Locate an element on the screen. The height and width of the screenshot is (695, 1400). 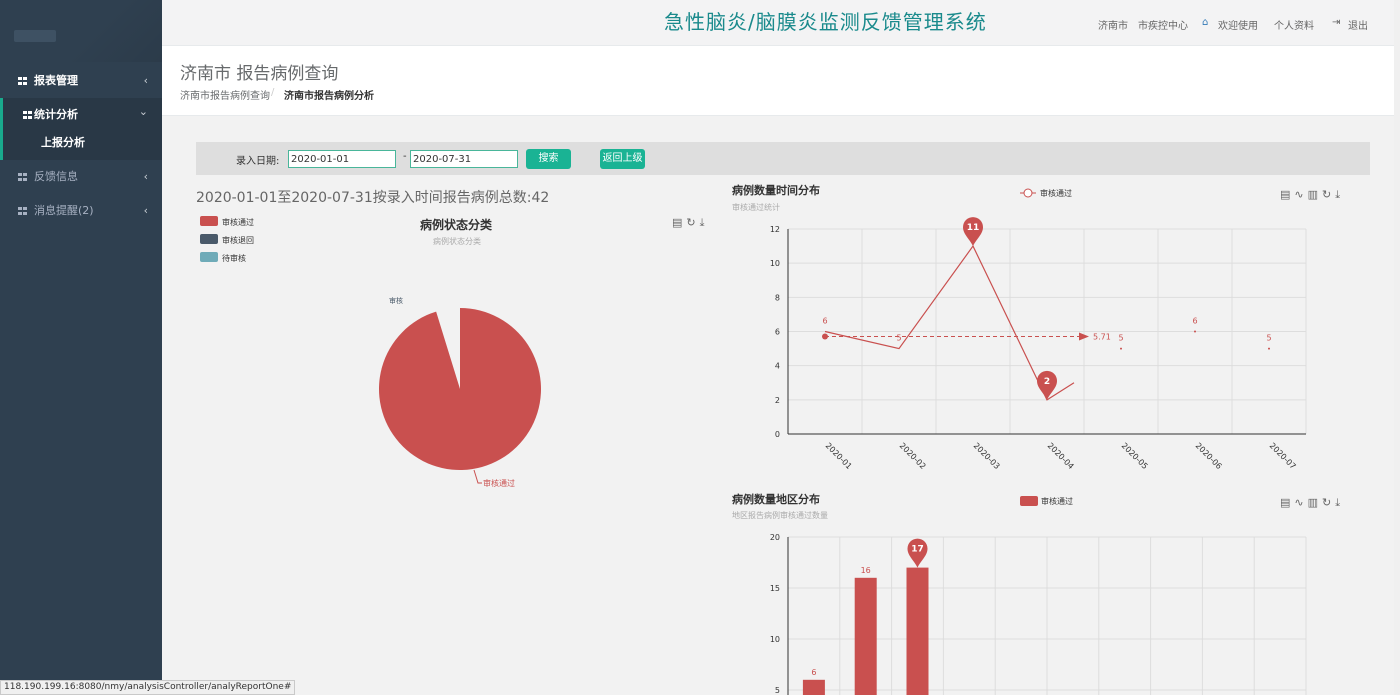
start-date-input is located at coordinates (342, 159).